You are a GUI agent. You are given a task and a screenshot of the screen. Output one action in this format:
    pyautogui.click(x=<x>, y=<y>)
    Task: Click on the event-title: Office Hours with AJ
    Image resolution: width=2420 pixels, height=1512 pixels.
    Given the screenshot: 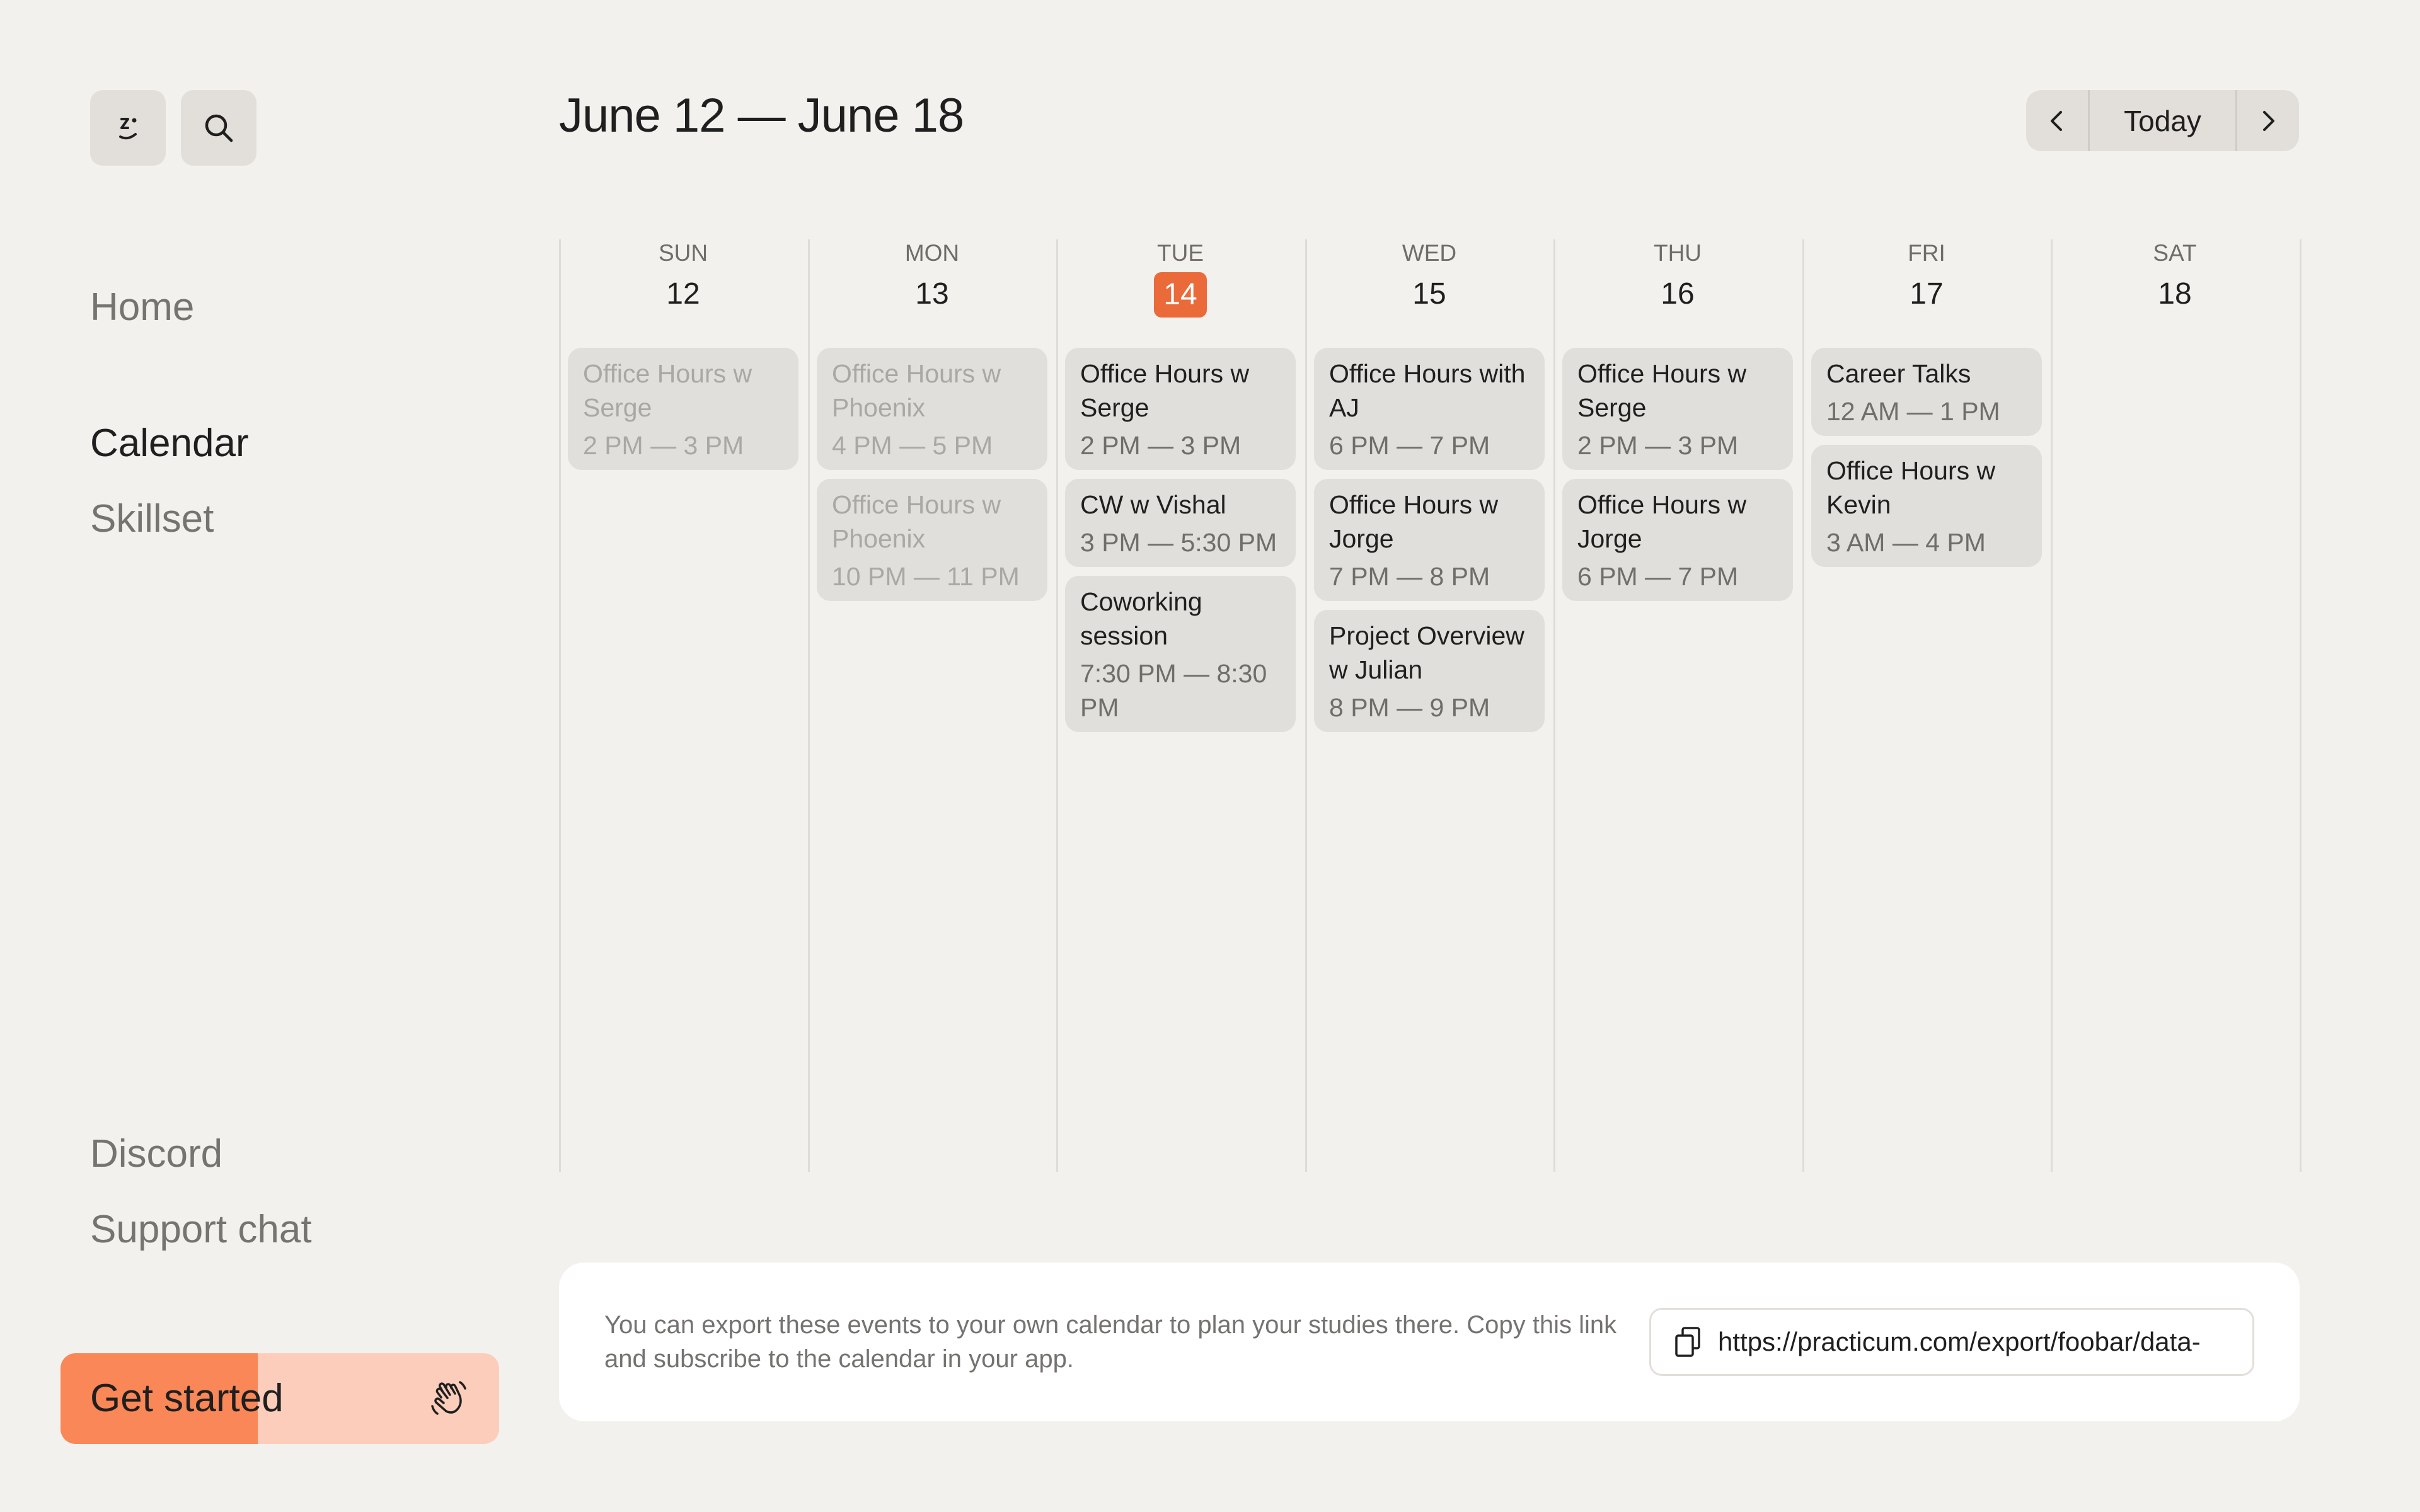 What is the action you would take?
    pyautogui.click(x=1428, y=390)
    